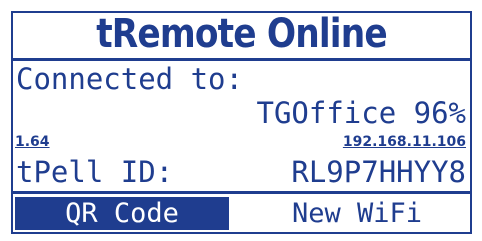 The image size is (482, 241). Describe the element at coordinates (361, 113) in the screenshot. I see `wifi-ssid-signal: TGOffice 96%` at that location.